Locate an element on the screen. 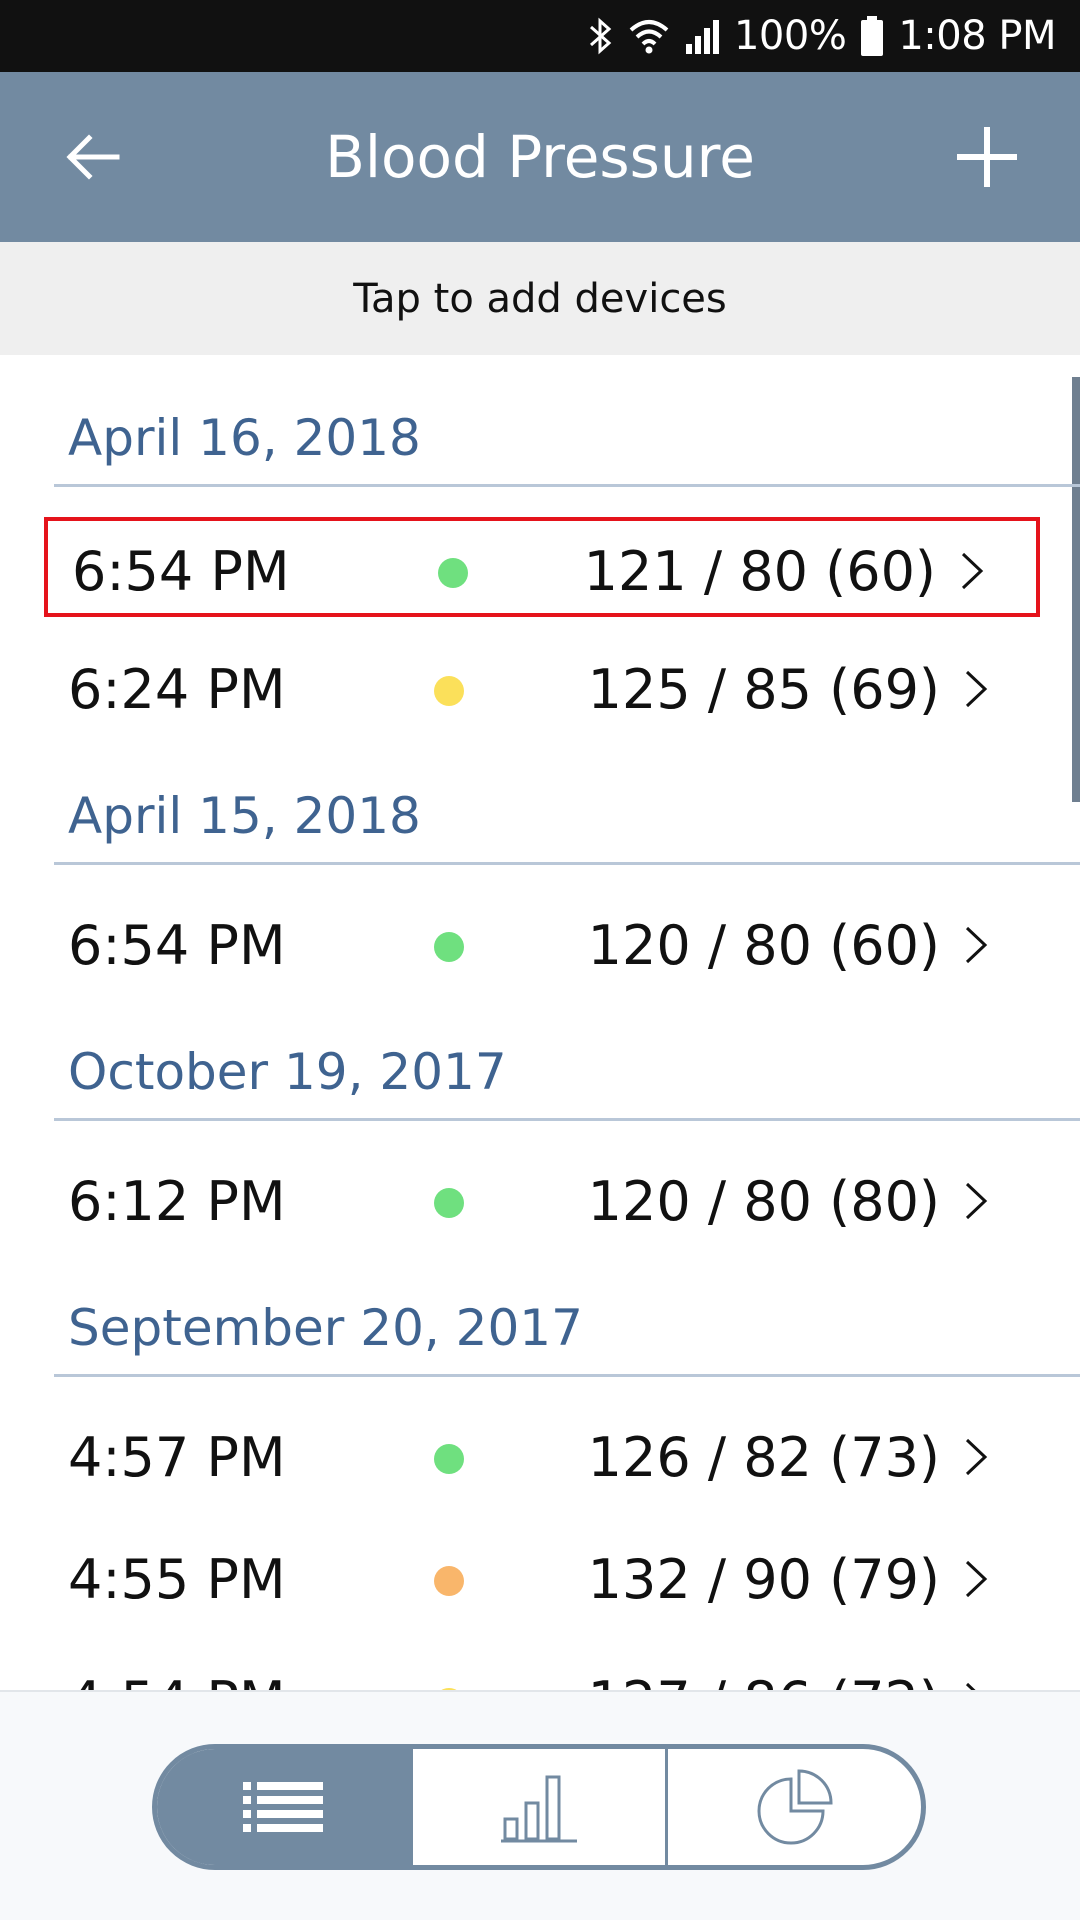 This screenshot has width=1080, height=1920. reading-value: 121 / 80 (60) is located at coordinates (759, 571).